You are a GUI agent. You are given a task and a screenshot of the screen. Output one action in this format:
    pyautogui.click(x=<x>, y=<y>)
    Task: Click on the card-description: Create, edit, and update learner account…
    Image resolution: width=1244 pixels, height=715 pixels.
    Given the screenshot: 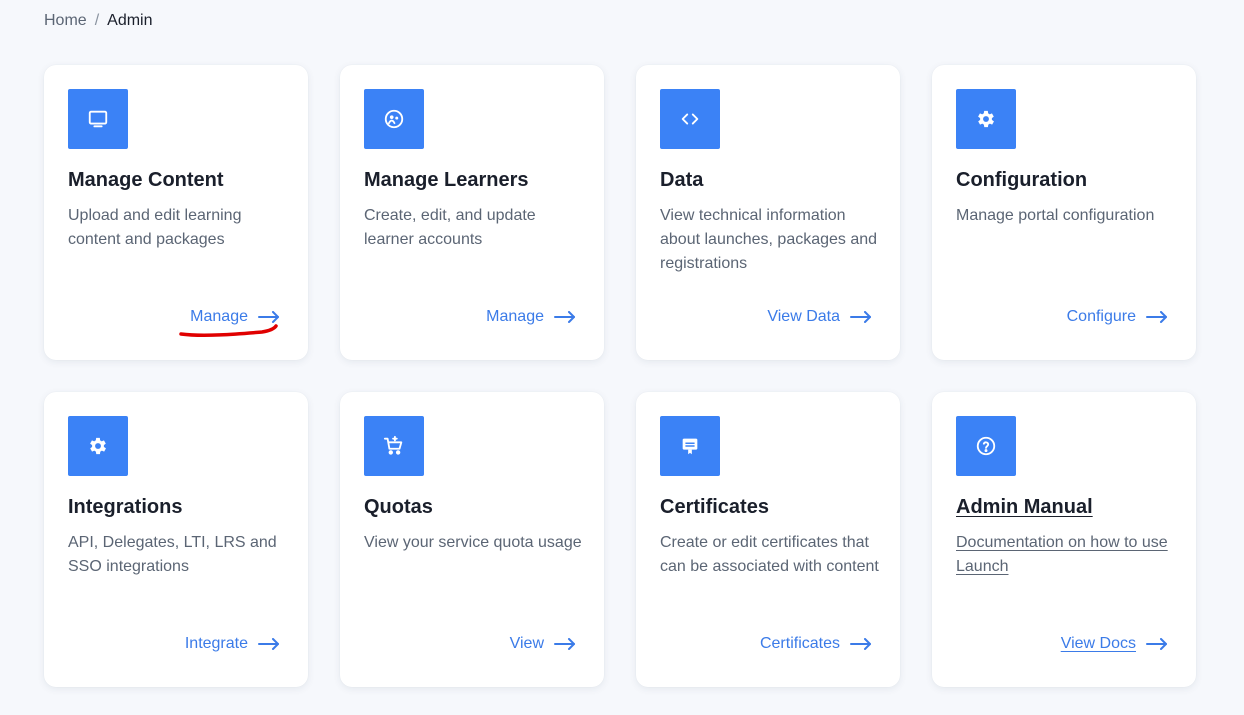 What is the action you would take?
    pyautogui.click(x=450, y=227)
    